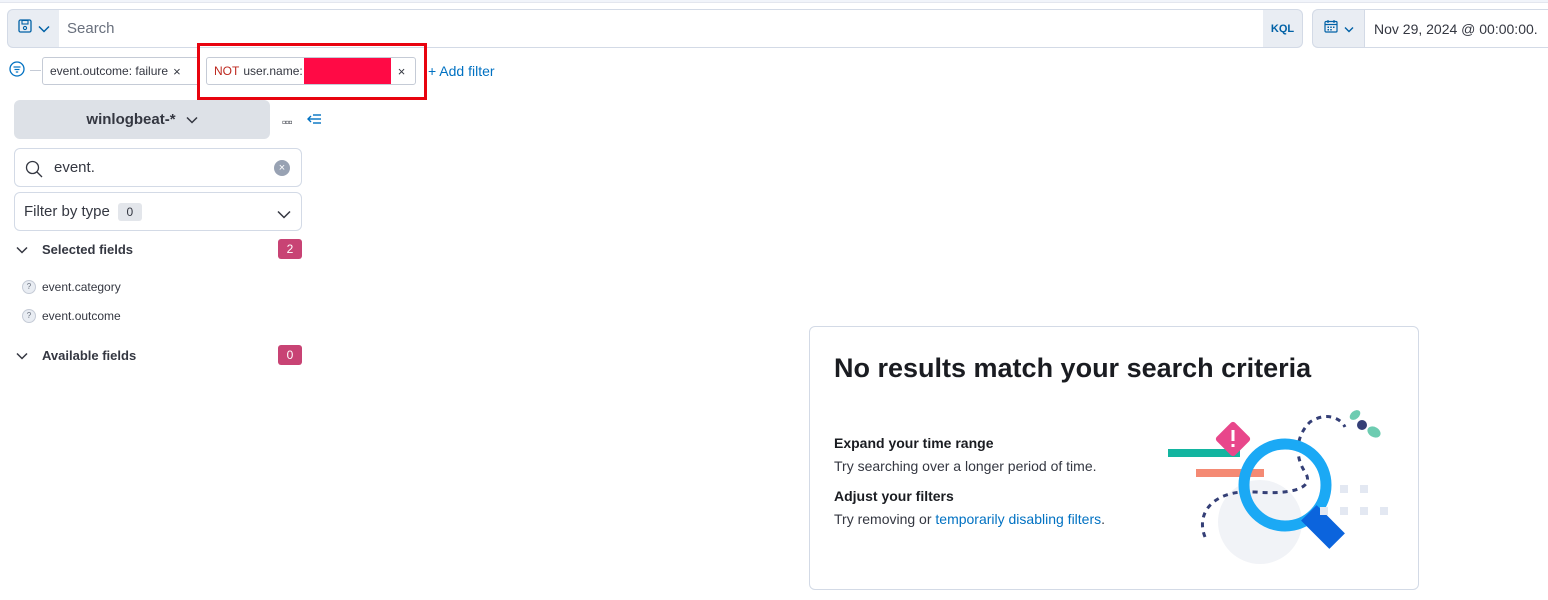 The width and height of the screenshot is (1548, 600). What do you see at coordinates (1283, 28) in the screenshot?
I see `query-language-button: KQL` at bounding box center [1283, 28].